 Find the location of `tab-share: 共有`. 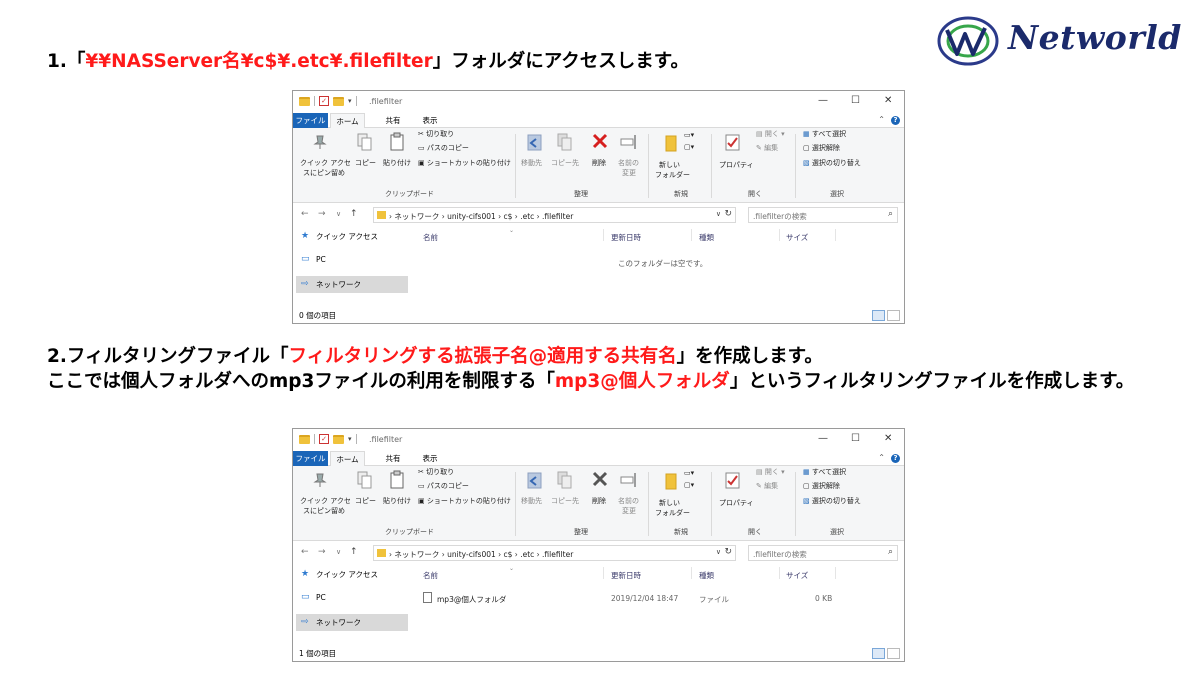

tab-share: 共有 is located at coordinates (393, 120).